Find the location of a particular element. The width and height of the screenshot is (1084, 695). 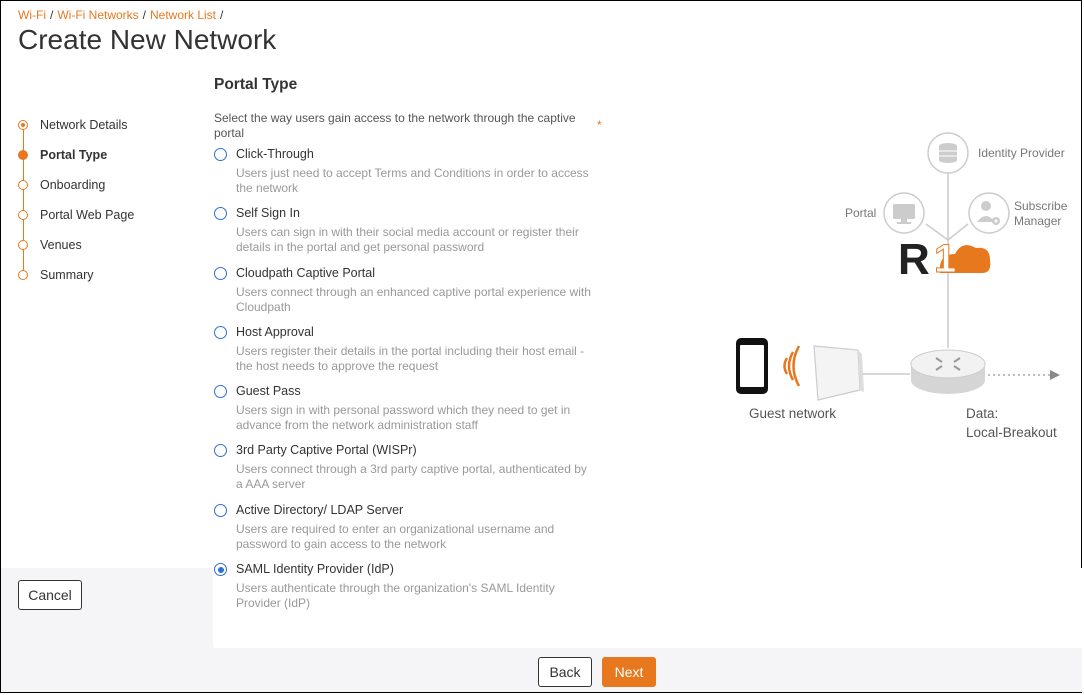

back-button: Back is located at coordinates (565, 672).